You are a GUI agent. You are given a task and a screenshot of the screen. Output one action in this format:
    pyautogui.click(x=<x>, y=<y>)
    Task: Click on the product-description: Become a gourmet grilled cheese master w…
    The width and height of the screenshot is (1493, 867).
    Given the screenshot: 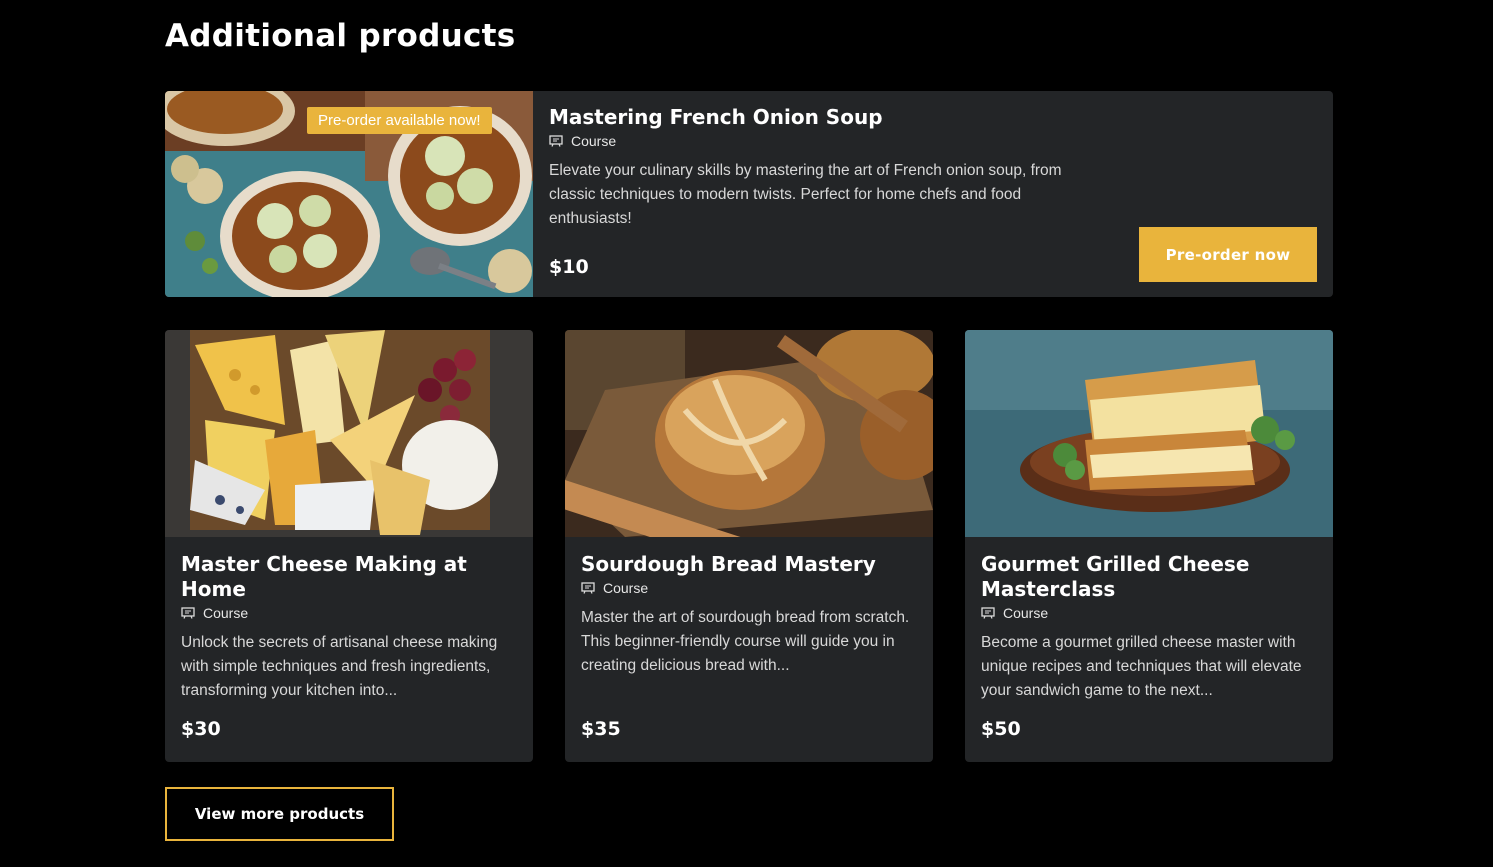 What is the action you would take?
    pyautogui.click(x=1141, y=666)
    